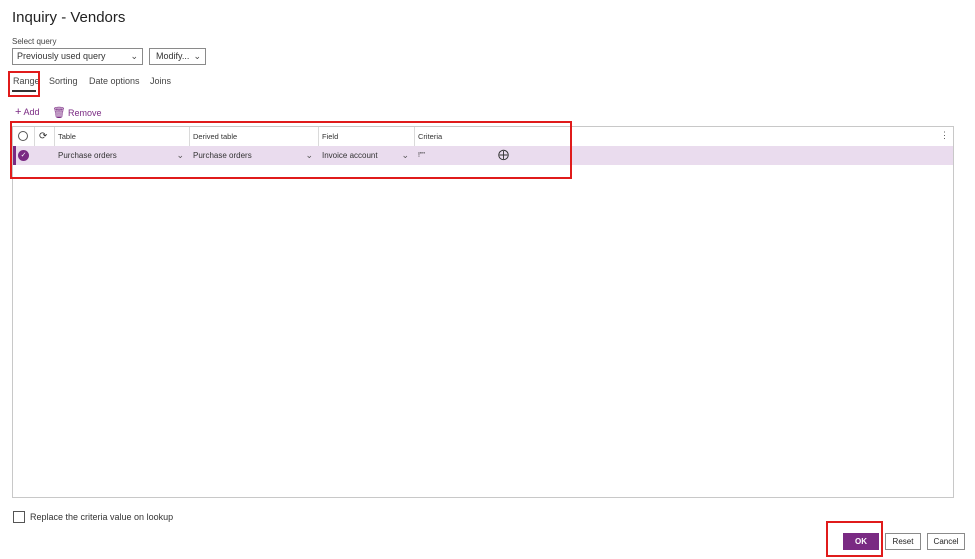  Describe the element at coordinates (61, 56) in the screenshot. I see `select-query-value: Previously used query` at that location.